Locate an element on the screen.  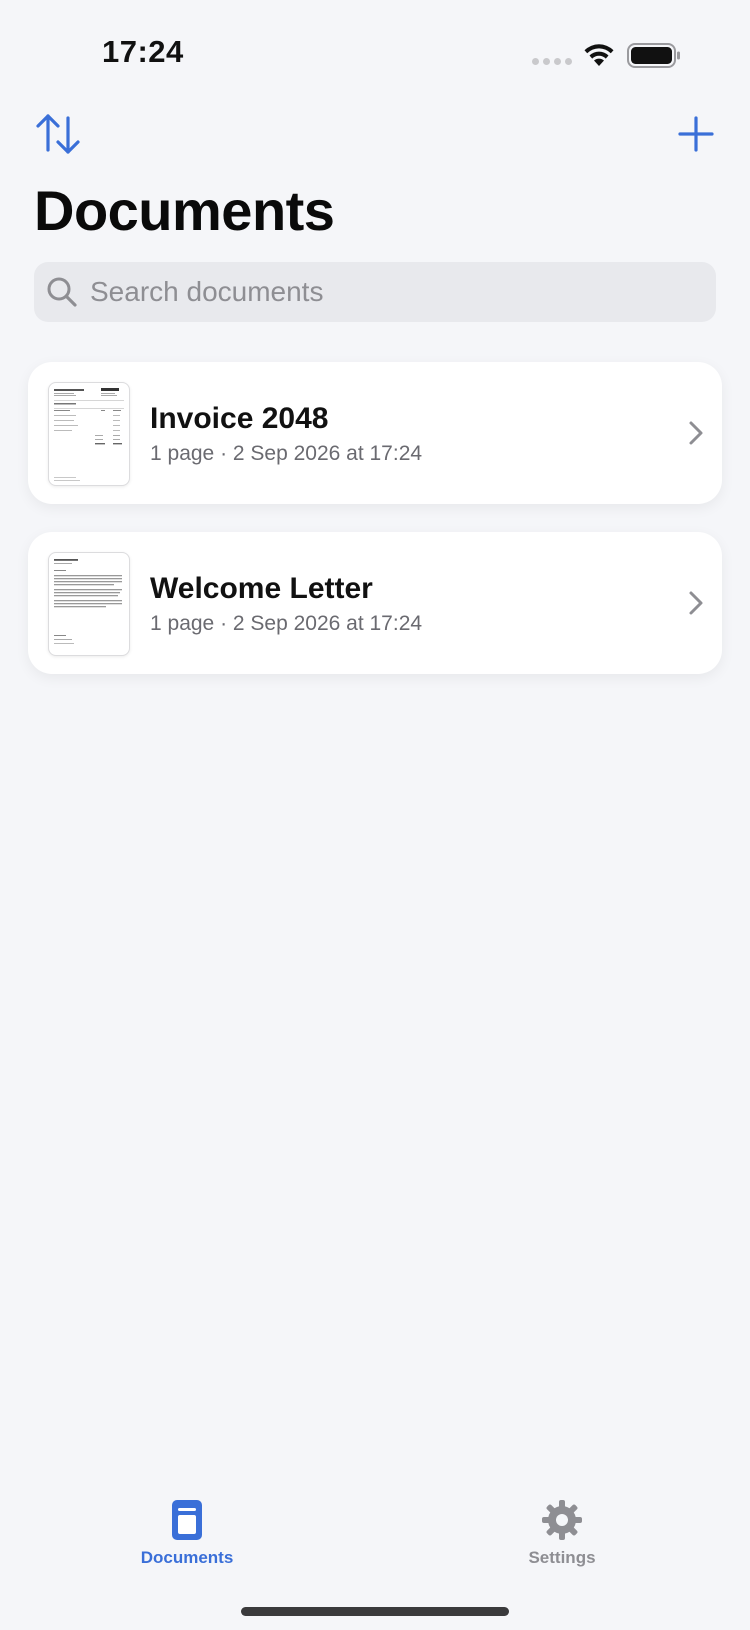
sort-button is located at coordinates (59, 134).